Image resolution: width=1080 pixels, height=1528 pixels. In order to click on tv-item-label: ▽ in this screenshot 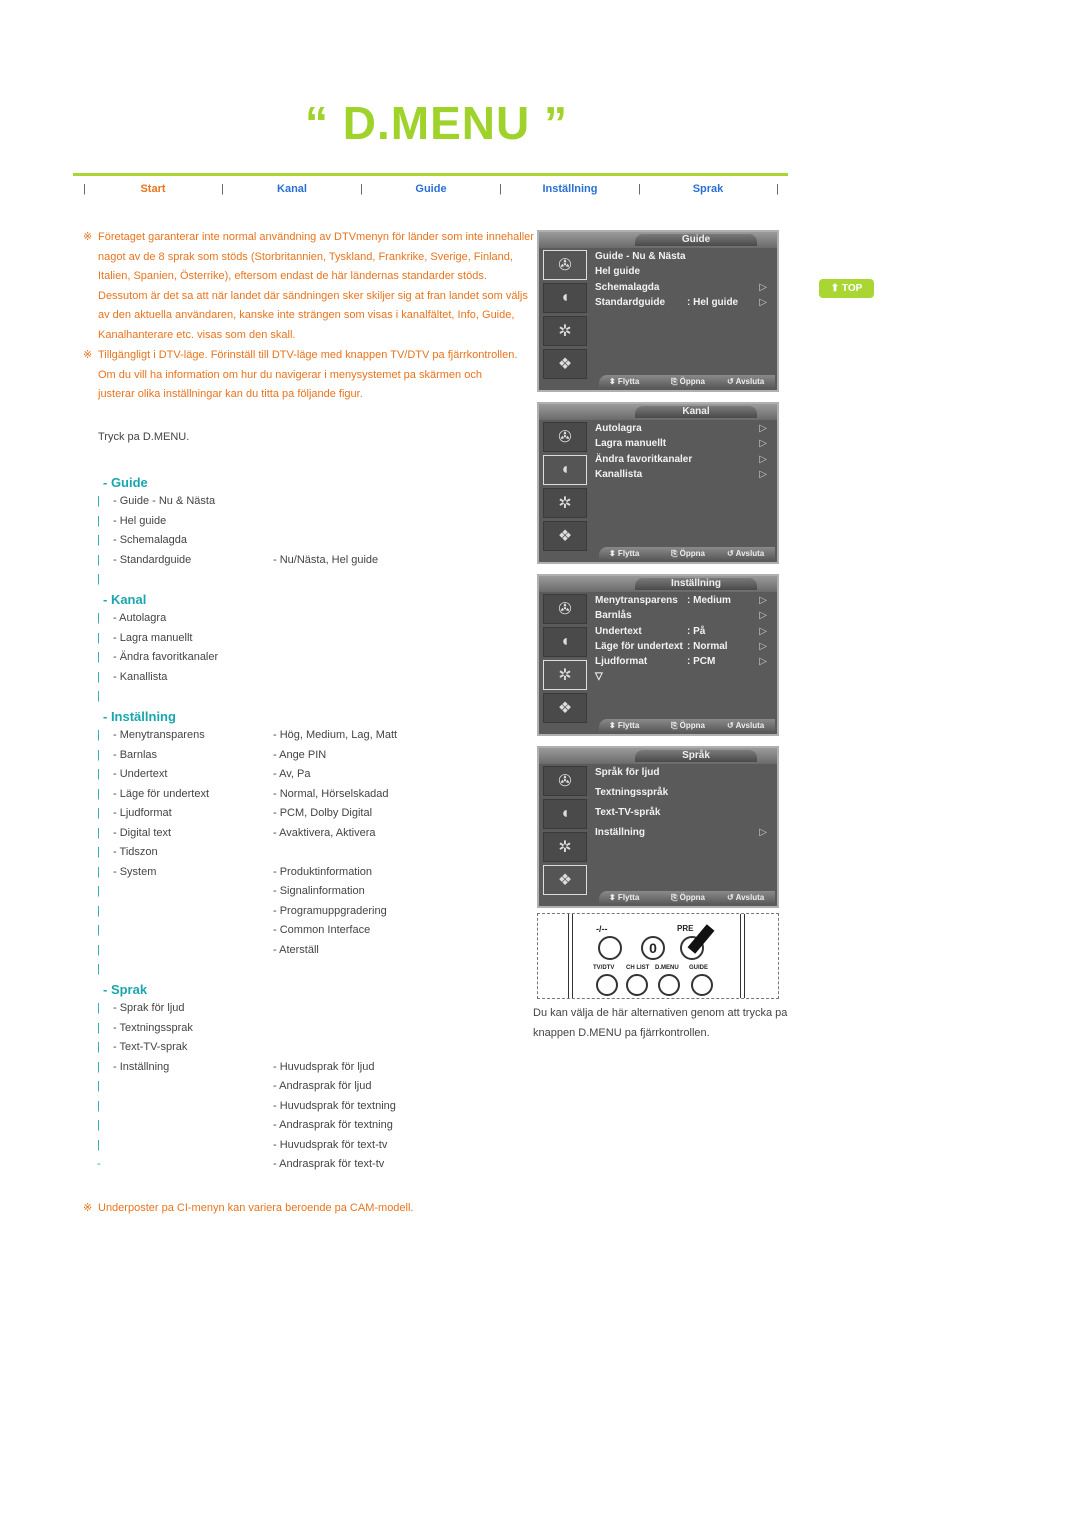, I will do `click(599, 677)`.